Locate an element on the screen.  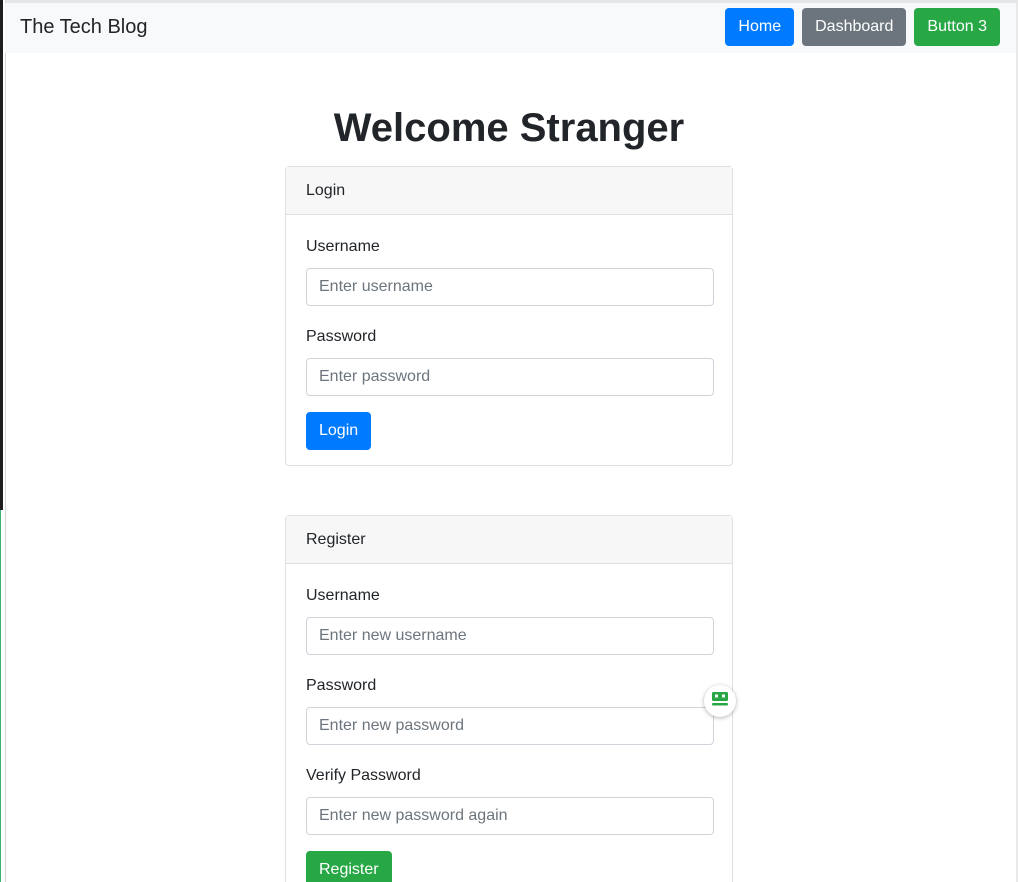
login-form: Username Password Login is located at coordinates (509, 332).